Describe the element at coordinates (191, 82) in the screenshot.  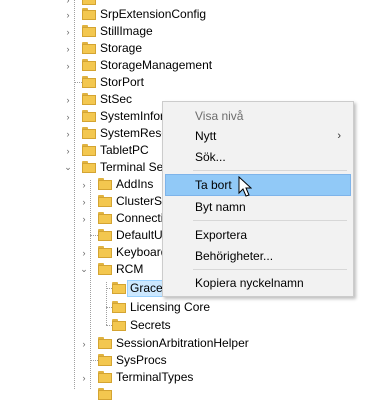
I see `tree-row-storport: StorPort` at that location.